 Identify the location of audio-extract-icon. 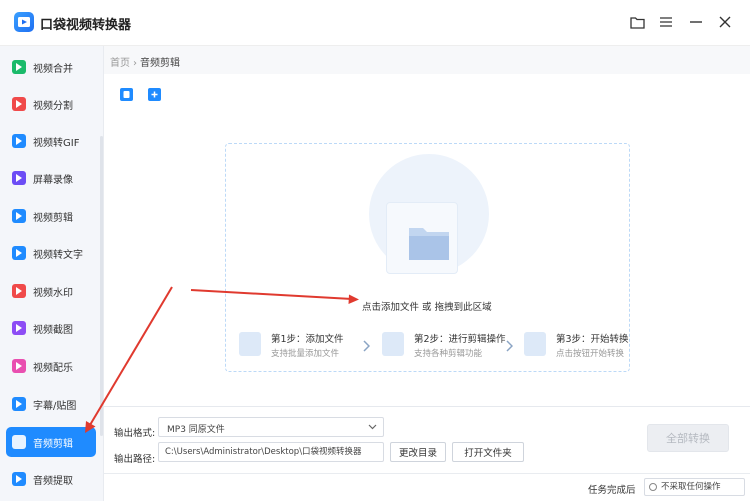
(19, 479).